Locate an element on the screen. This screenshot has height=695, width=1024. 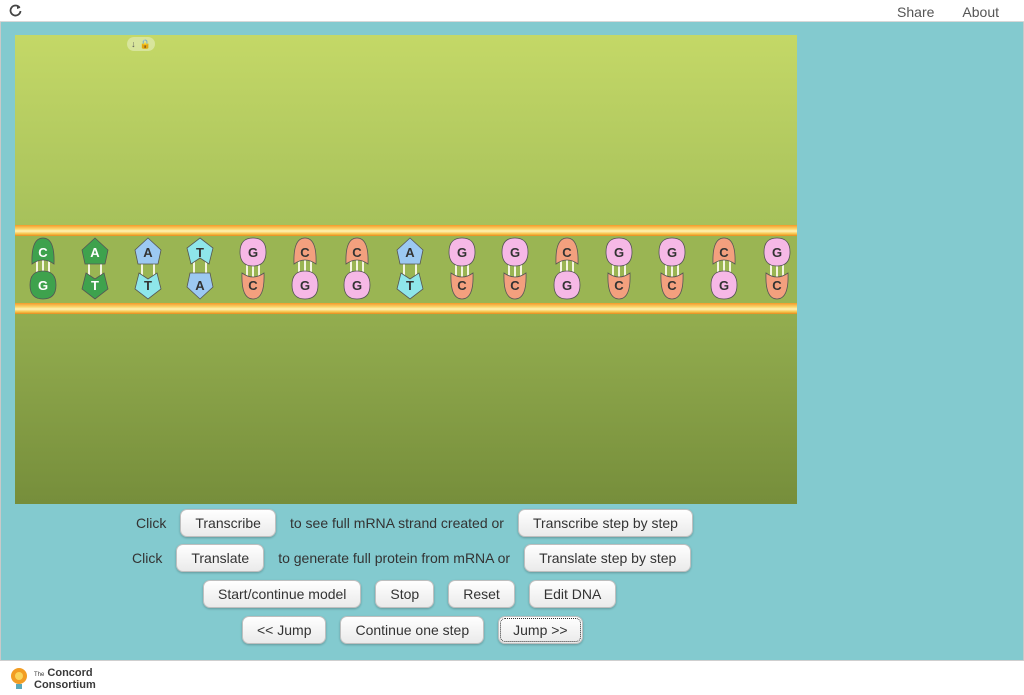
logo-small-text: The is located at coordinates (39, 675).